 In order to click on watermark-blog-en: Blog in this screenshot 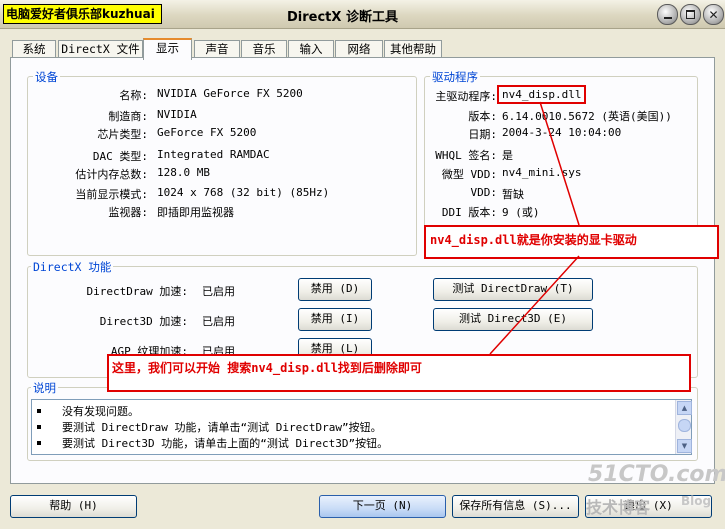, I will do `click(696, 501)`.